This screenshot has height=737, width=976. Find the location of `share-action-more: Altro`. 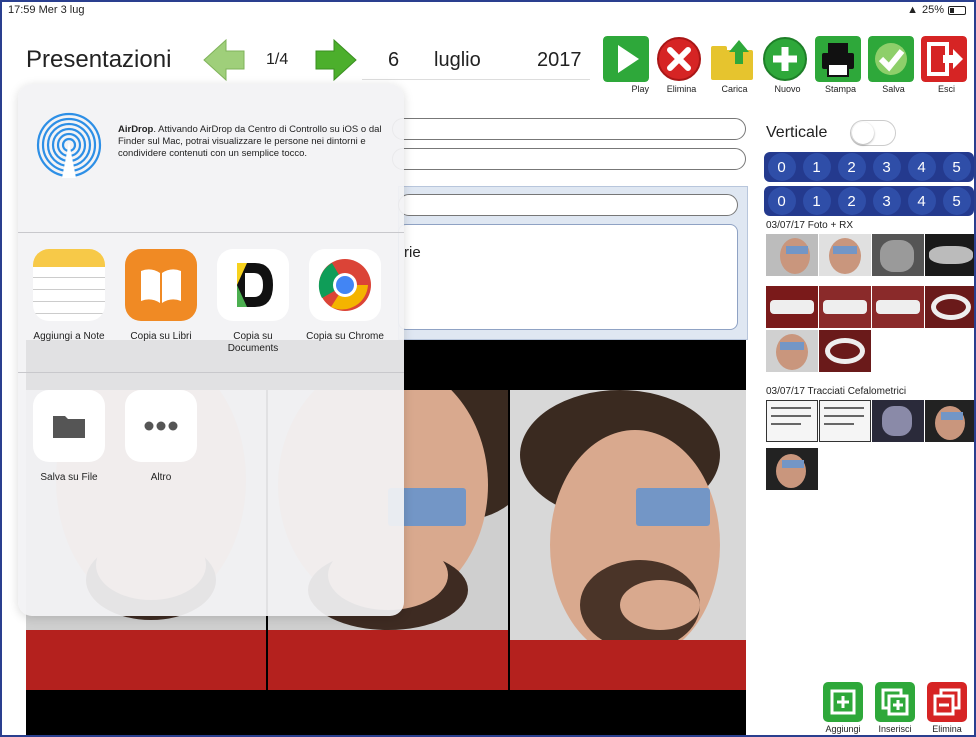

share-action-more: Altro is located at coordinates (161, 437).